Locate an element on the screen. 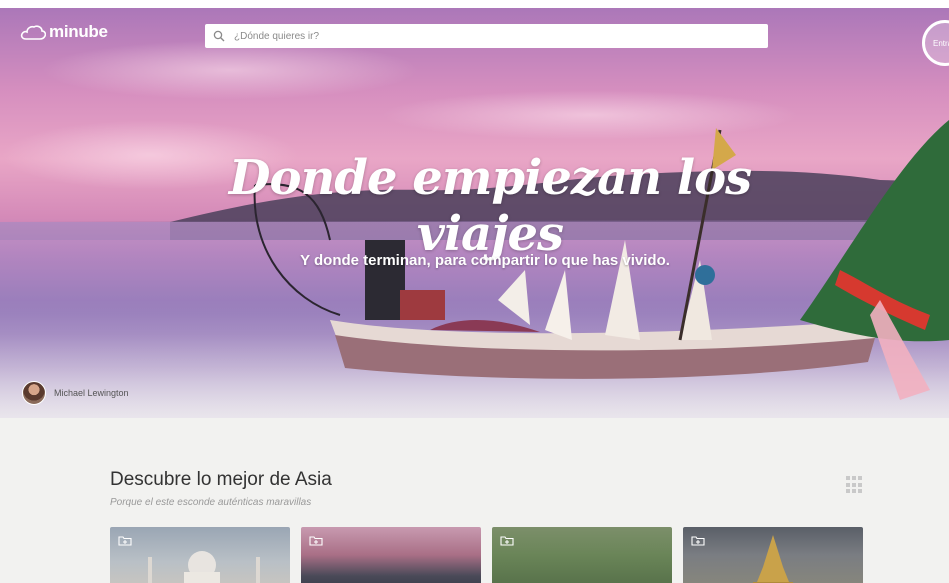 The height and width of the screenshot is (583, 949). photo-credit: Michael Lewington is located at coordinates (75, 393).